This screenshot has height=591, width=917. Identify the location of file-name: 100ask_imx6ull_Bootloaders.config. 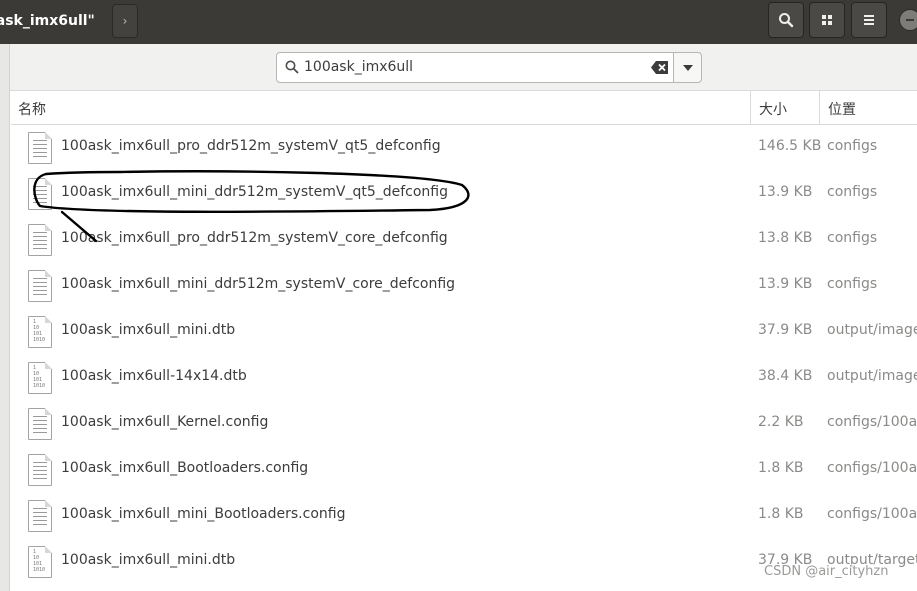
(185, 468).